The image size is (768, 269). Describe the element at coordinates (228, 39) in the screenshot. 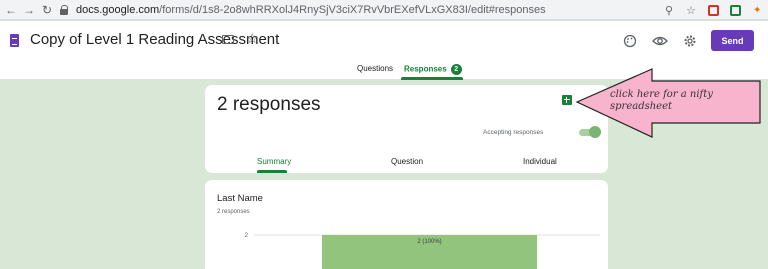

I see `folder-icon` at that location.